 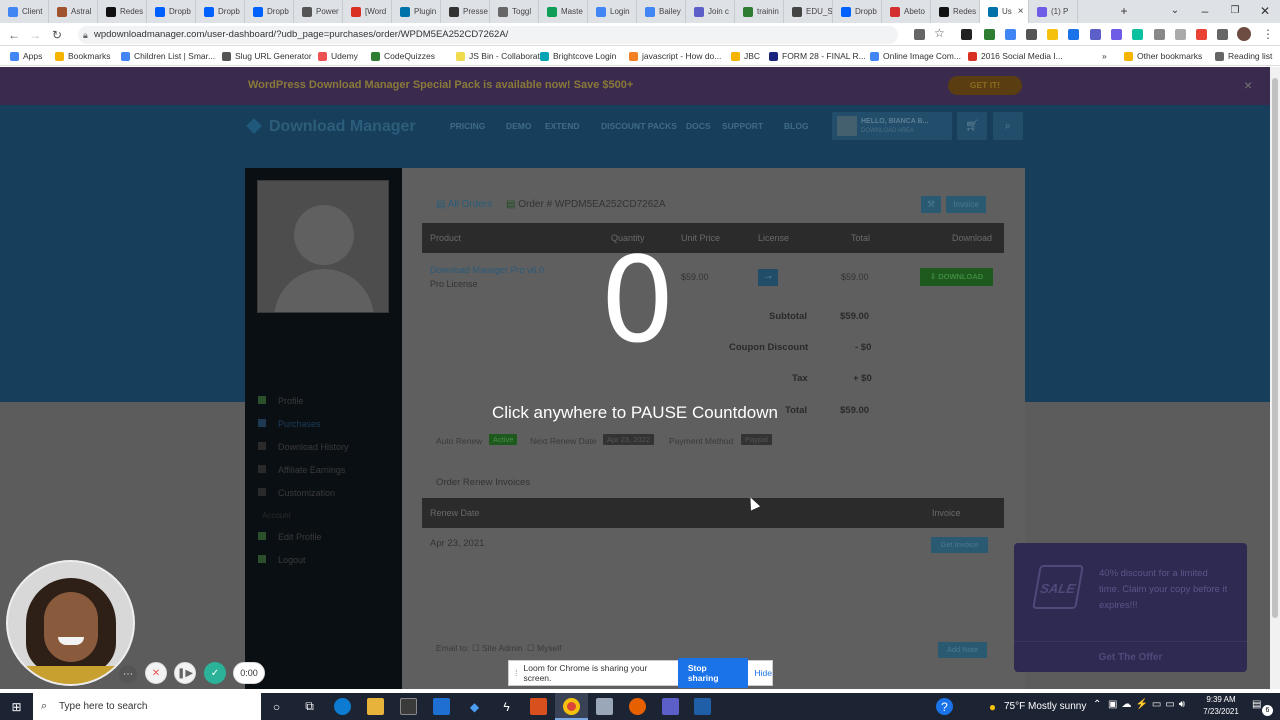 I want to click on bookmark-item: Brightcove Login, so click(x=578, y=56).